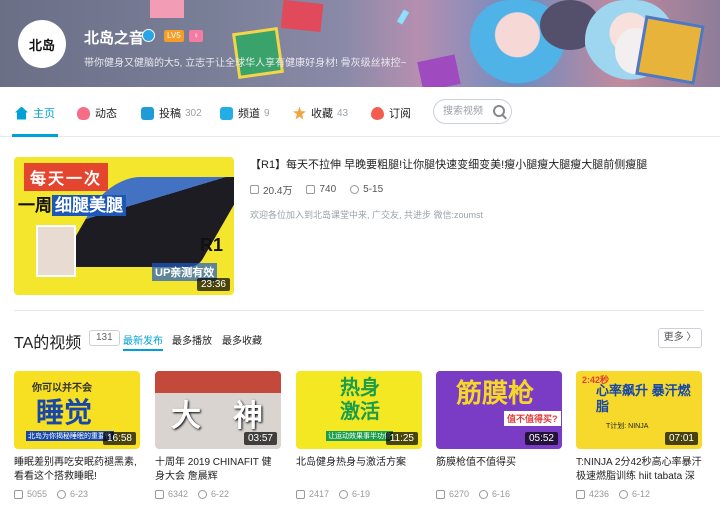  What do you see at coordinates (328, 189) in the screenshot?
I see `comment-count-value: 740` at bounding box center [328, 189].